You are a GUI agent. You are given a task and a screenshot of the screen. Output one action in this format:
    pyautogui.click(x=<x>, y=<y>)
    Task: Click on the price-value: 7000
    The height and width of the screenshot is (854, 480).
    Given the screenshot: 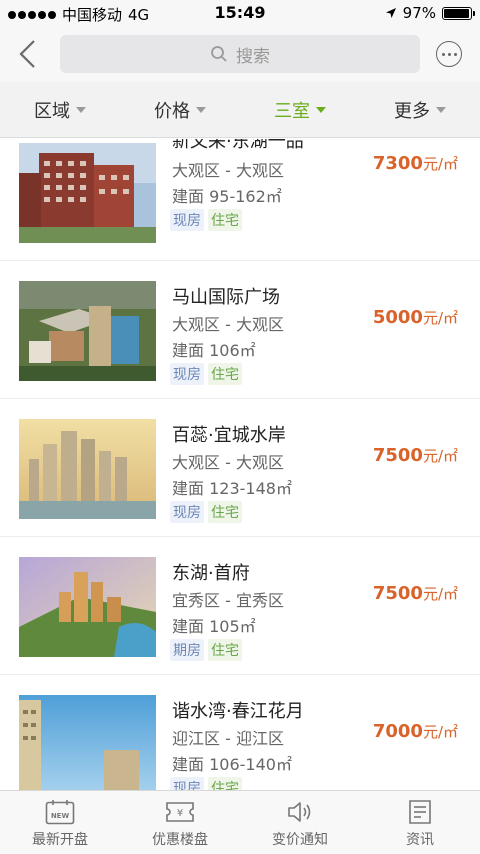 What is the action you would take?
    pyautogui.click(x=397, y=731)
    